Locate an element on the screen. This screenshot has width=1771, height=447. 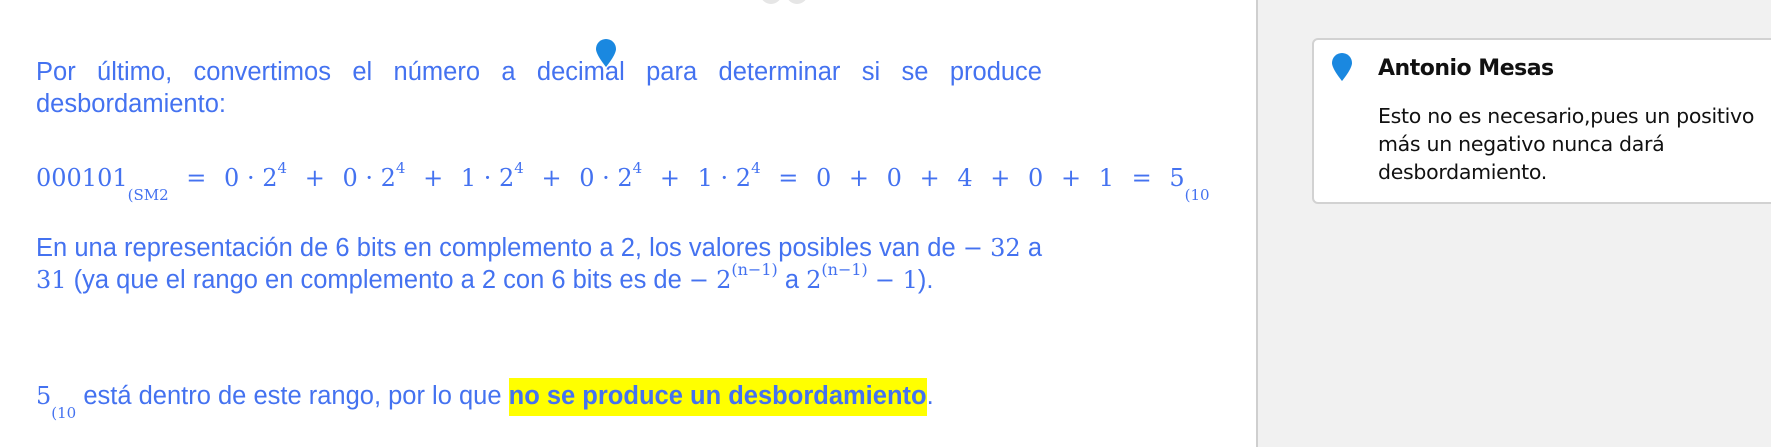
comment-author: Antonio Mesas is located at coordinates (1466, 68).